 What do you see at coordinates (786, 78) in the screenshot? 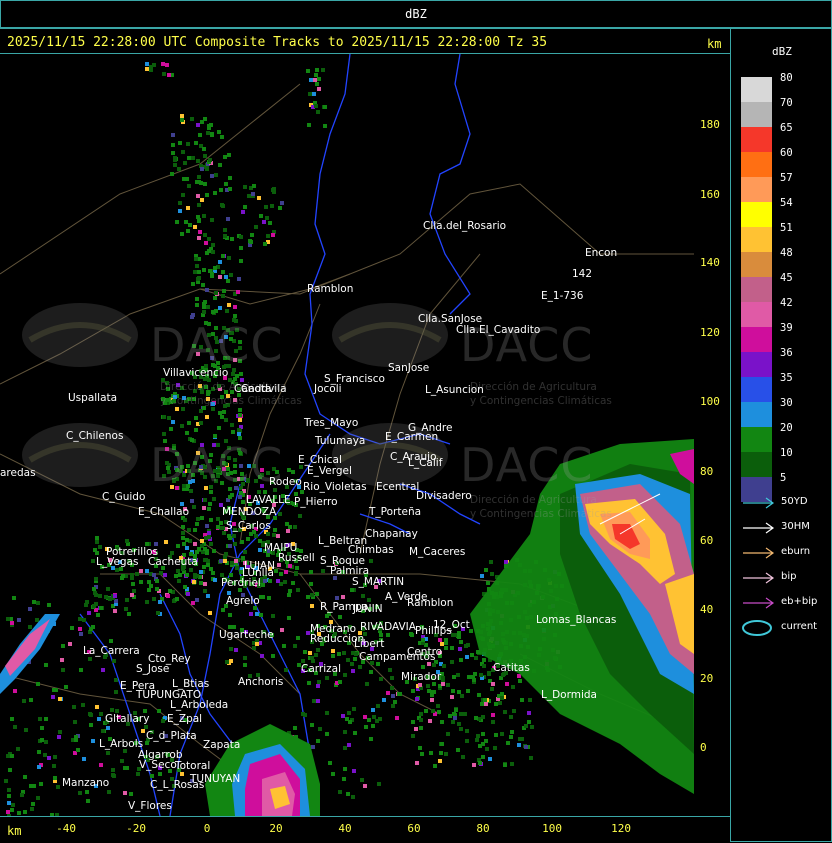
I see `swatch-value: 80` at bounding box center [786, 78].